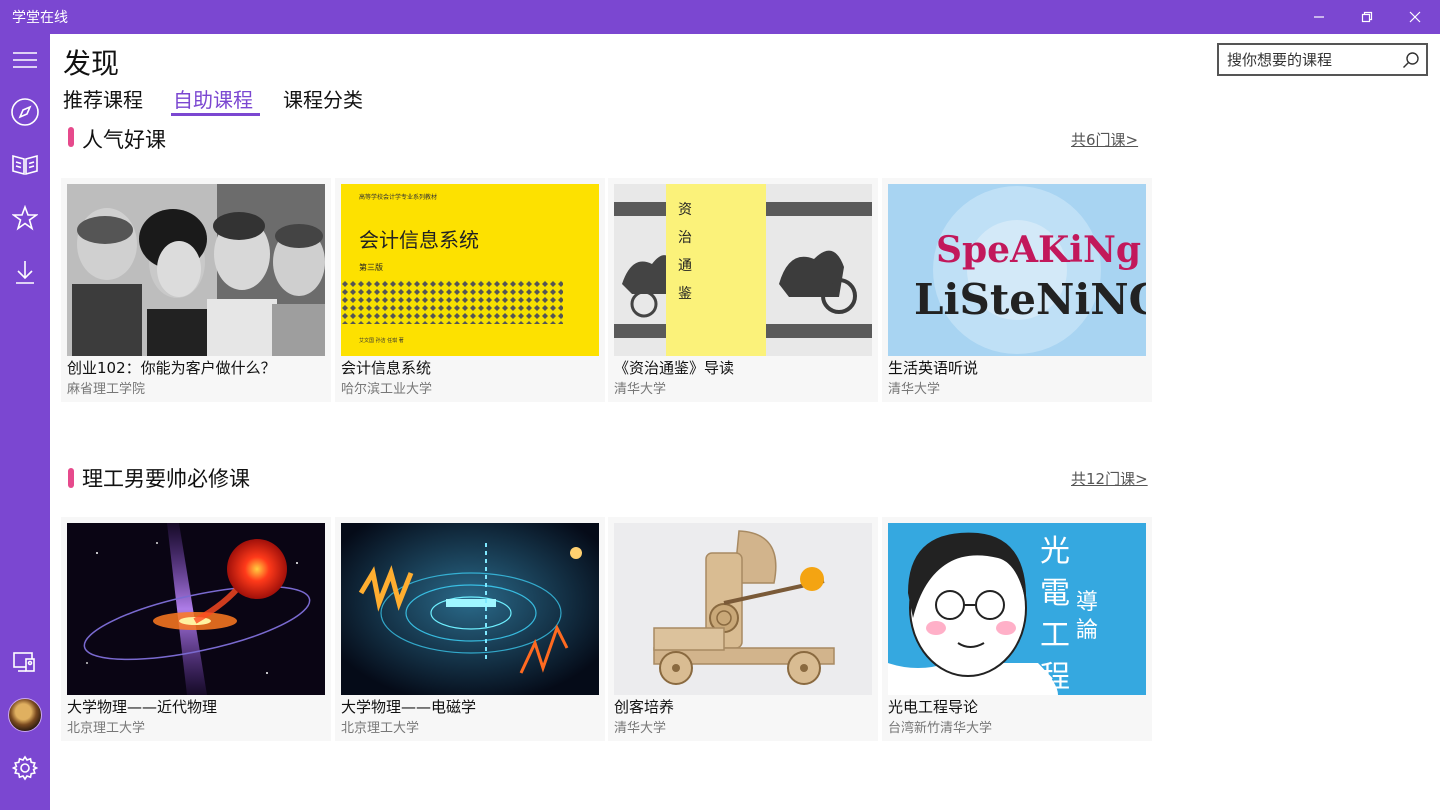 The width and height of the screenshot is (1440, 810). I want to click on section-title-popular: 人气好课, so click(124, 140).